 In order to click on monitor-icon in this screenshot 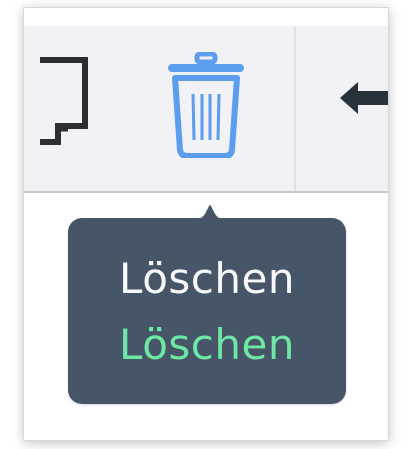, I will do `click(68, 111)`.